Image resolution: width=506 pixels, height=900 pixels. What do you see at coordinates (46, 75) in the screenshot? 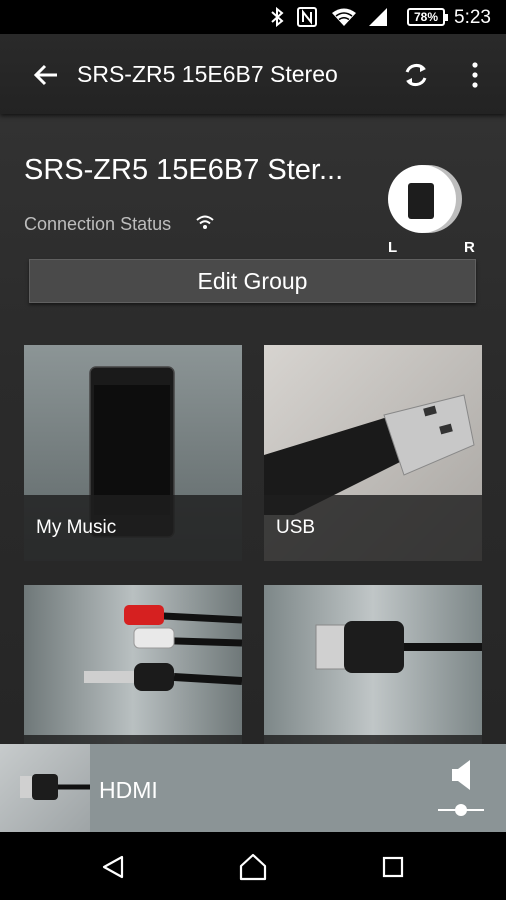
I see `back-arrow-icon` at bounding box center [46, 75].